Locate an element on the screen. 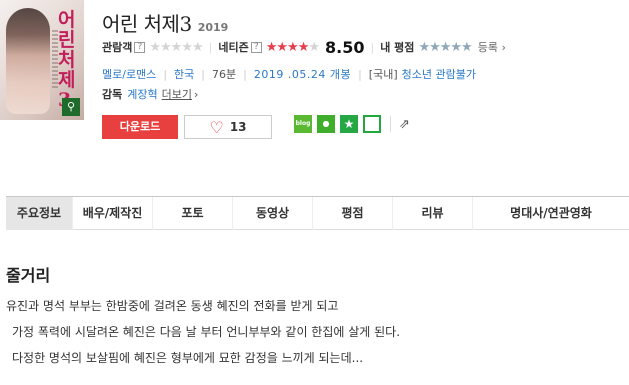  tab-video: 동영상 is located at coordinates (273, 213).